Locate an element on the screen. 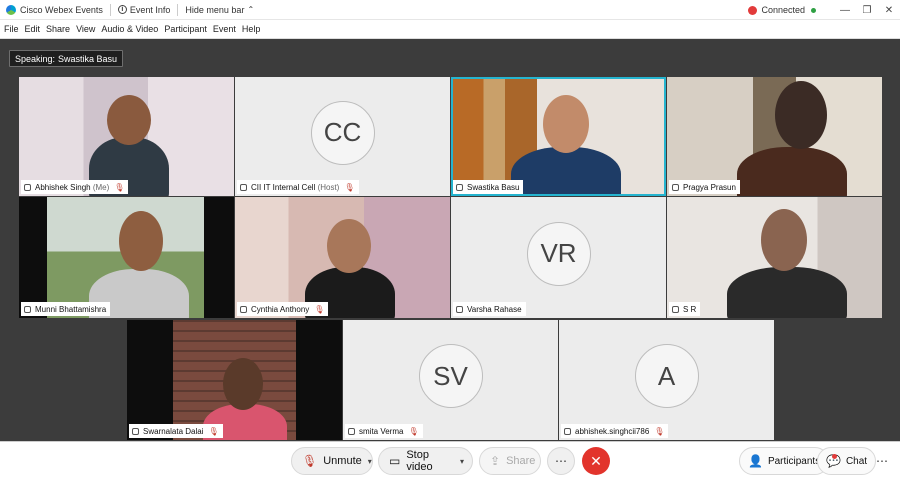 This screenshot has height=479, width=900. video-tile: Pragya Prasun is located at coordinates (774, 136).